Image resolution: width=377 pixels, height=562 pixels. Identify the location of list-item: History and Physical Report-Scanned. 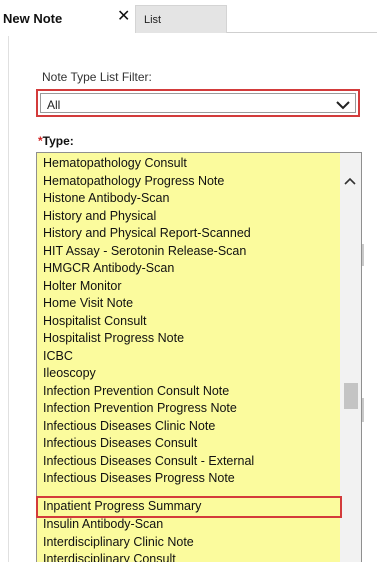
(147, 233).